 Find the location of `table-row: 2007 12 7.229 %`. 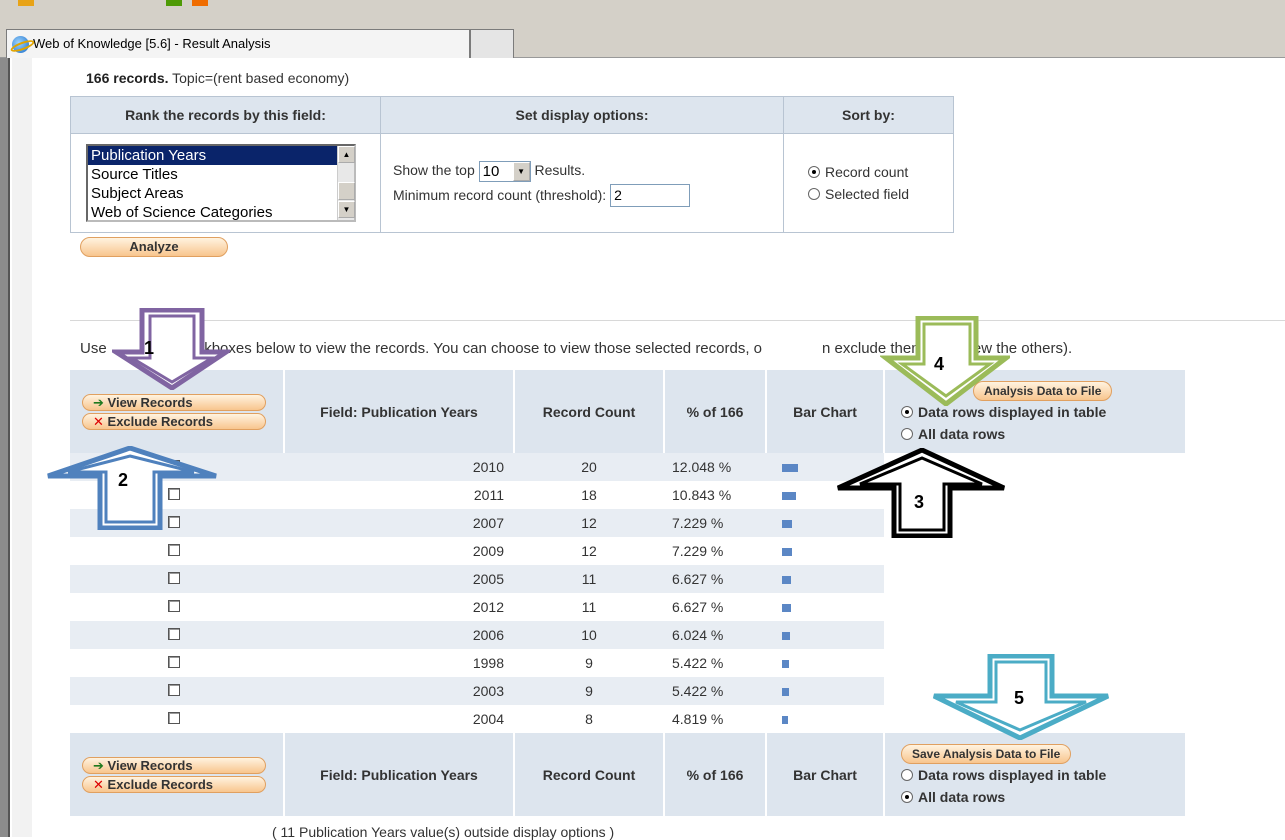

table-row: 2007 12 7.229 % is located at coordinates (628, 523).